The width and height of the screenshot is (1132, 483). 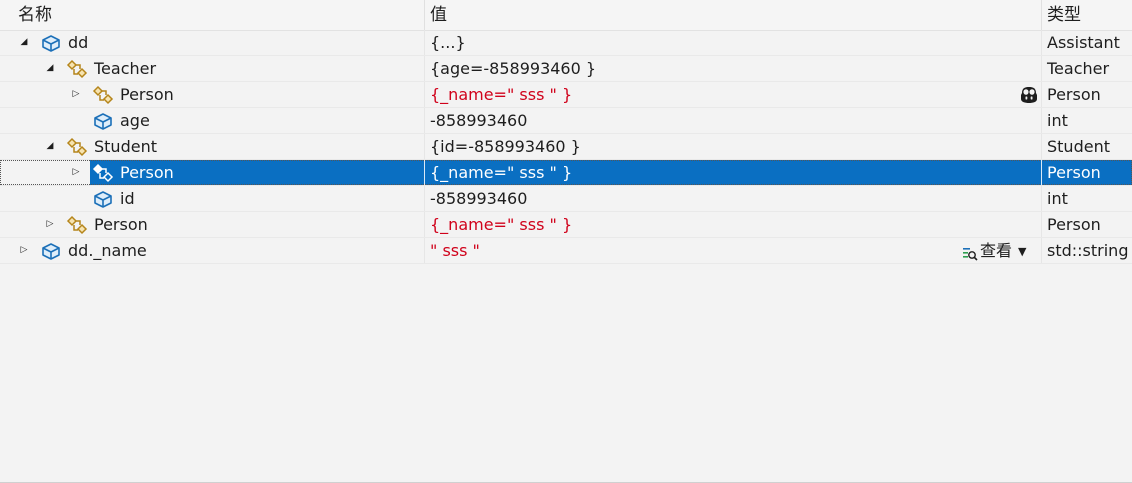 I want to click on variable-name: Student, so click(x=125, y=146).